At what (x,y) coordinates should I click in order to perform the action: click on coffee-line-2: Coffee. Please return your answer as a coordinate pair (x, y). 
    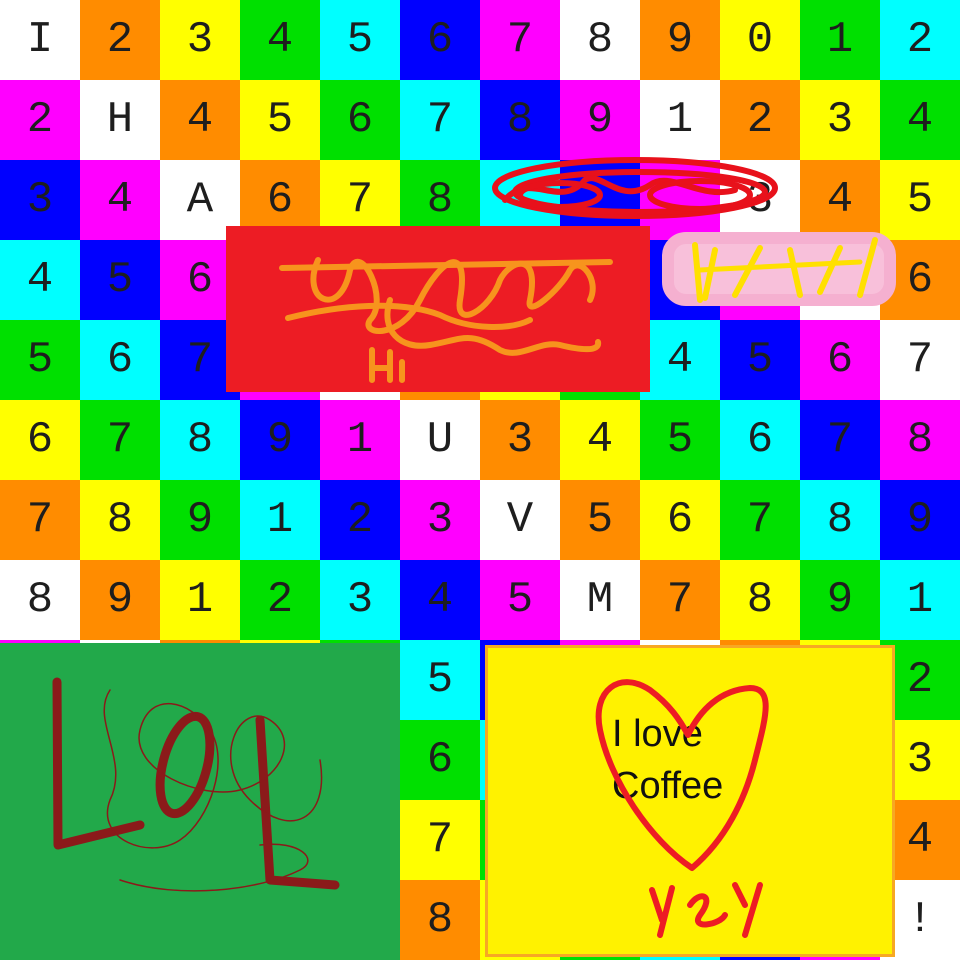
    Looking at the image, I should click on (668, 786).